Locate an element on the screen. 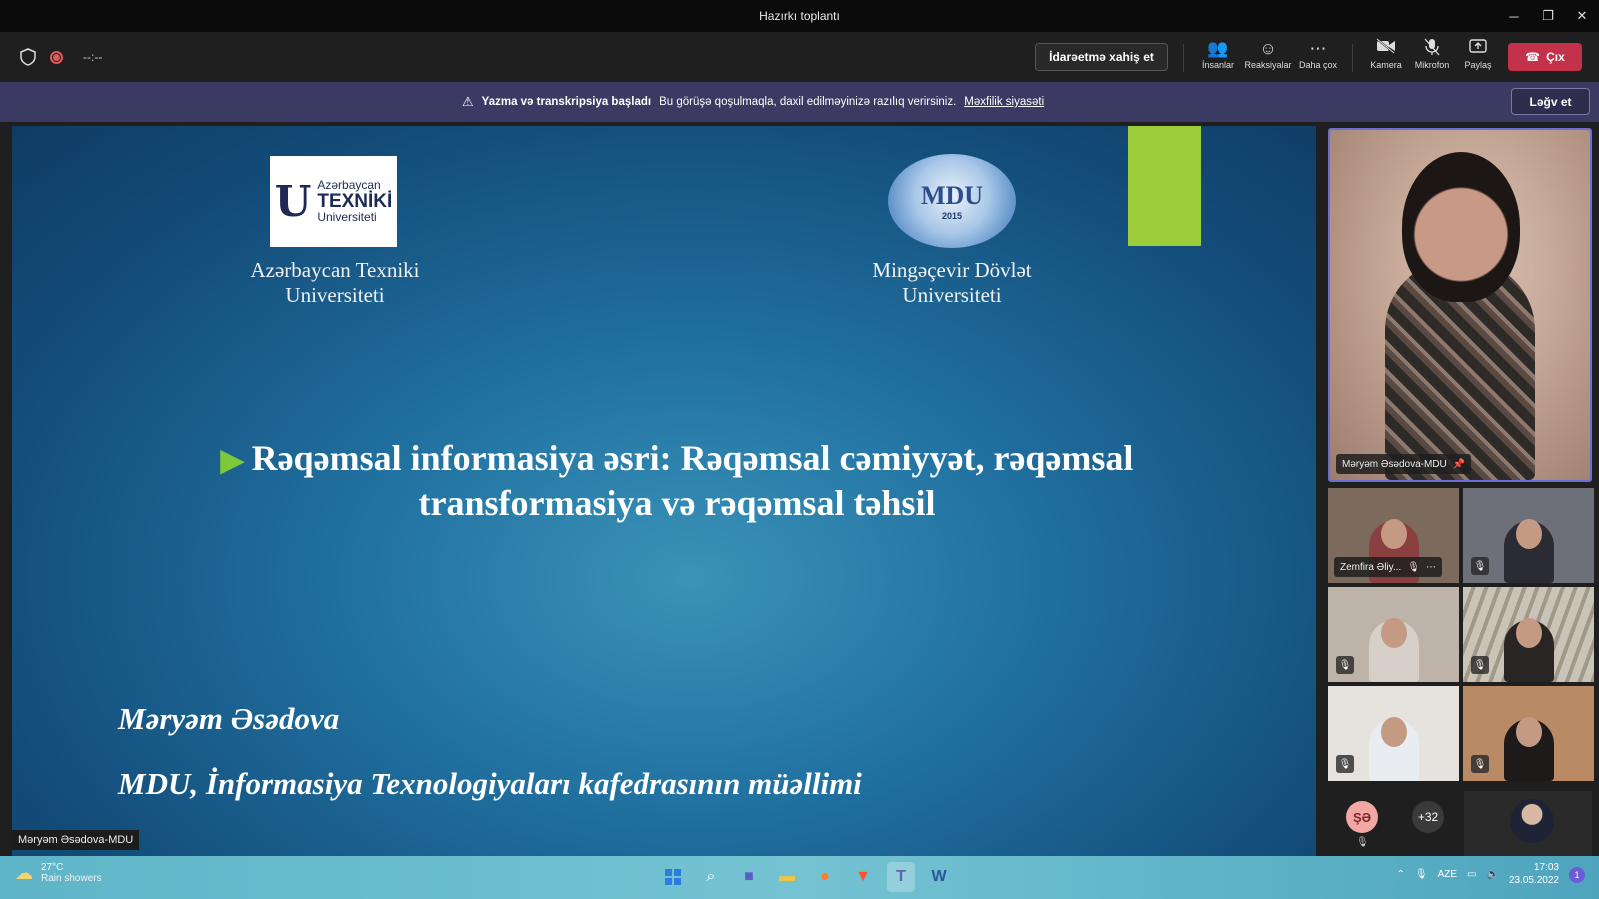 This screenshot has height=899, width=1599. brave-icon: ▼ is located at coordinates (863, 877).